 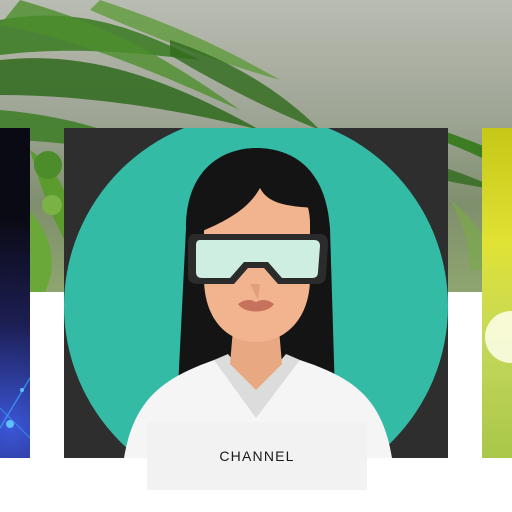 What do you see at coordinates (15, 293) in the screenshot?
I see `left-card-image` at bounding box center [15, 293].